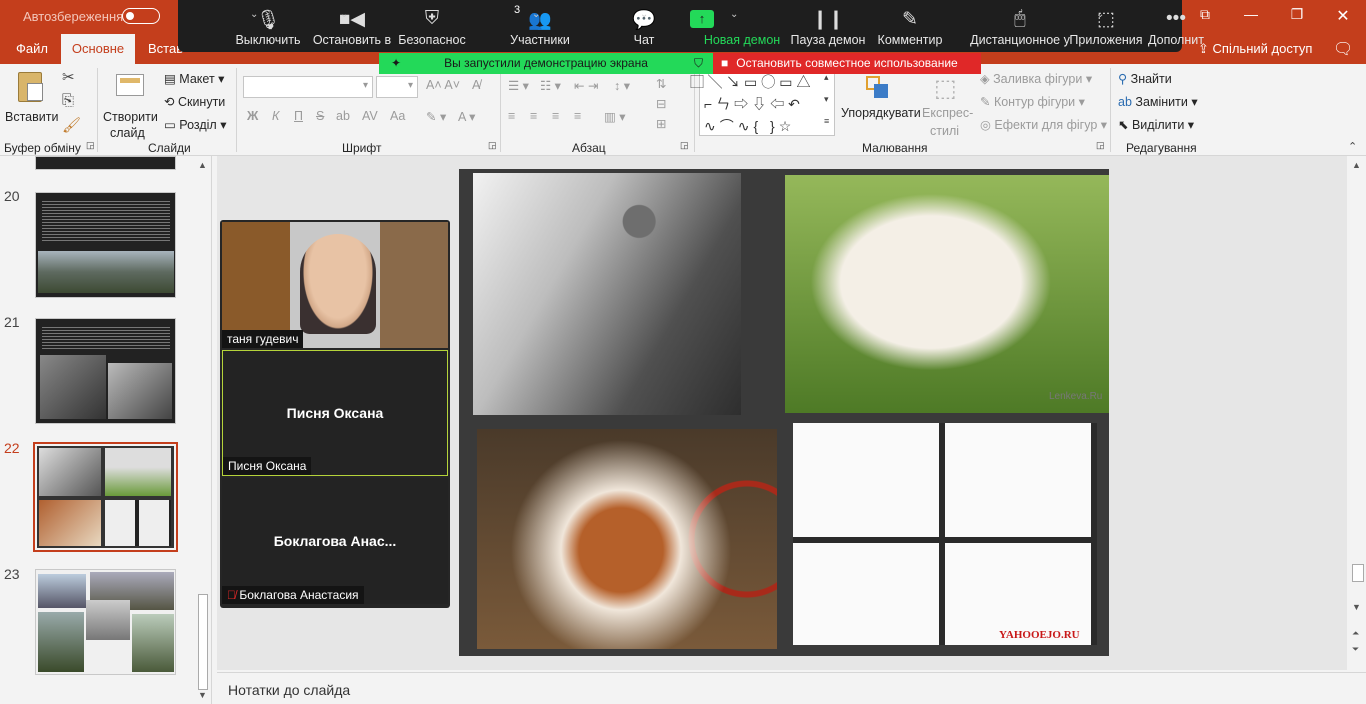  Describe the element at coordinates (586, 85) in the screenshot. I see `indent-icon: ⇤ ⇥` at that location.